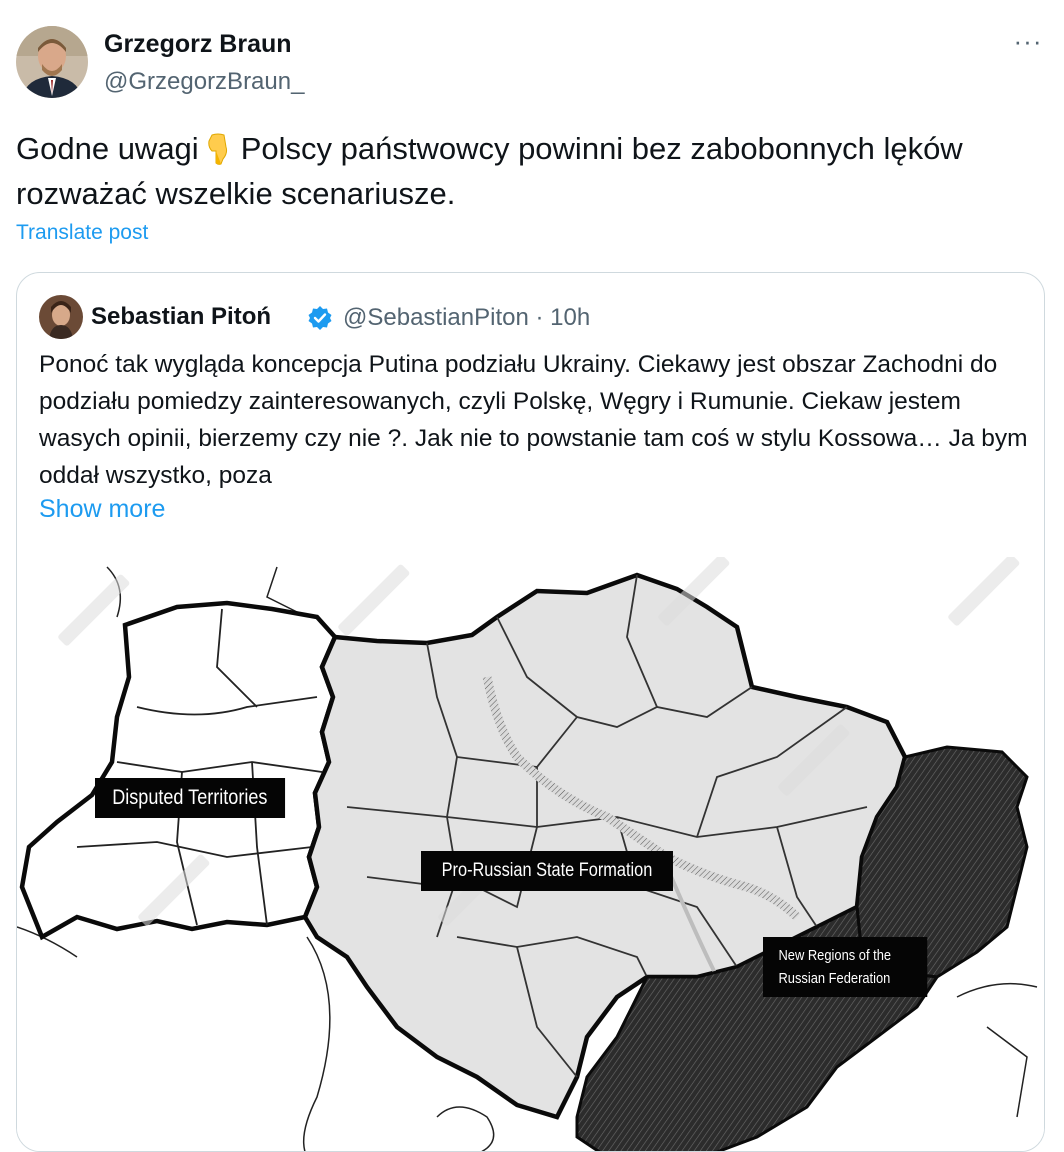  I want to click on author-name: Grzegorz Braun, so click(198, 44).